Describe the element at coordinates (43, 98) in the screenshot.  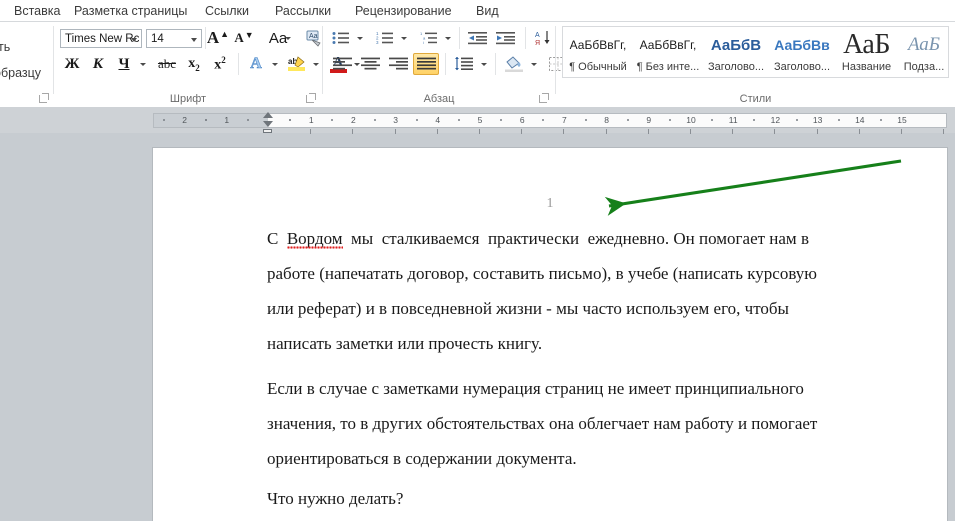
I see `clipboard-dialog-launcher` at that location.